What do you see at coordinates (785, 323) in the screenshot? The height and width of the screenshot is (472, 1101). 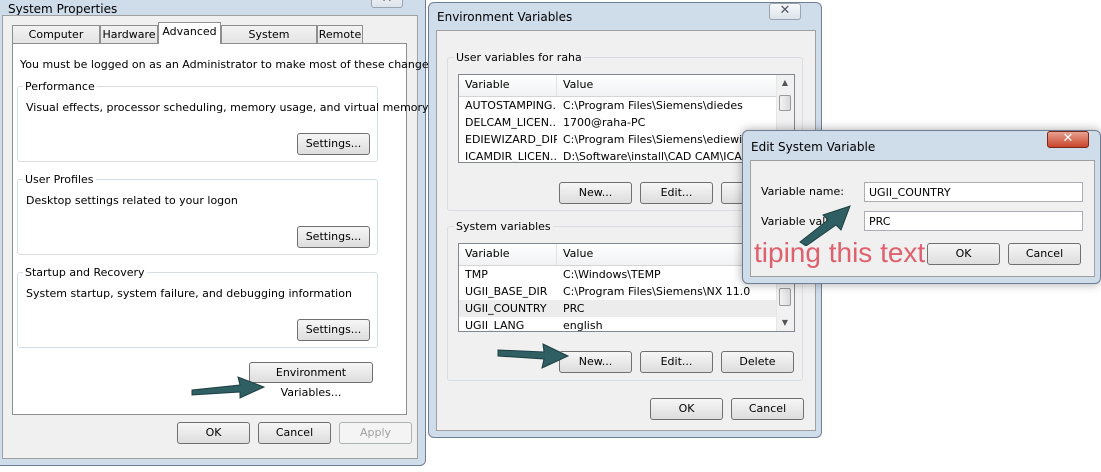 I see `scroll-down-icon: ▼` at bounding box center [785, 323].